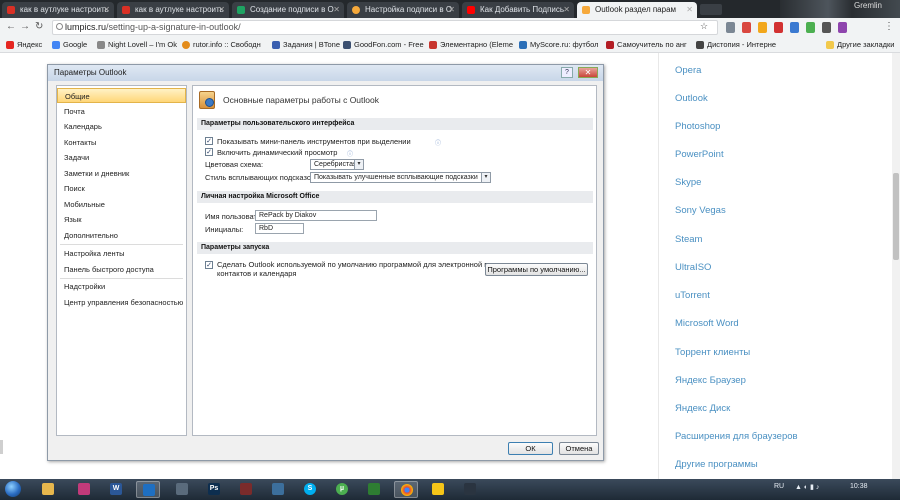 The image size is (900, 500). What do you see at coordinates (889, 26) in the screenshot?
I see `menu-icon: ⋮` at bounding box center [889, 26].